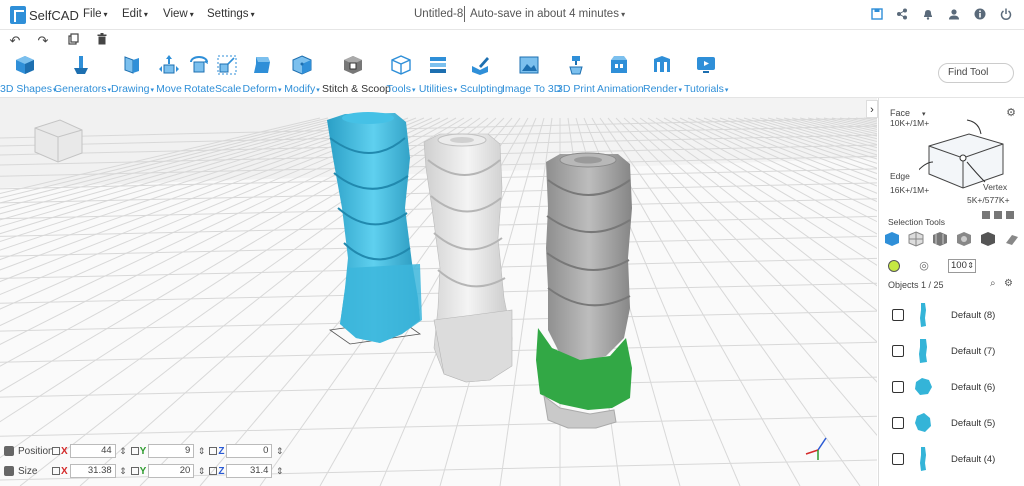 This screenshot has width=1024, height=486. What do you see at coordinates (228, 74) in the screenshot?
I see `tool-scale: Scale` at bounding box center [228, 74].